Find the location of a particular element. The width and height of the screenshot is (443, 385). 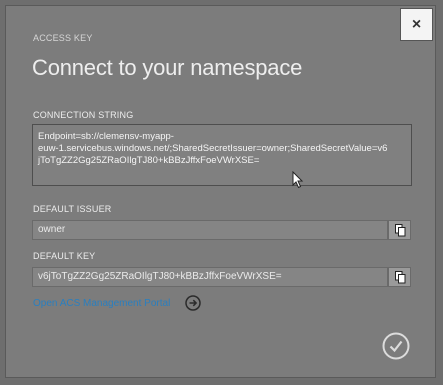

dialog-header-label: ACCESS KEY is located at coordinates (63, 38).